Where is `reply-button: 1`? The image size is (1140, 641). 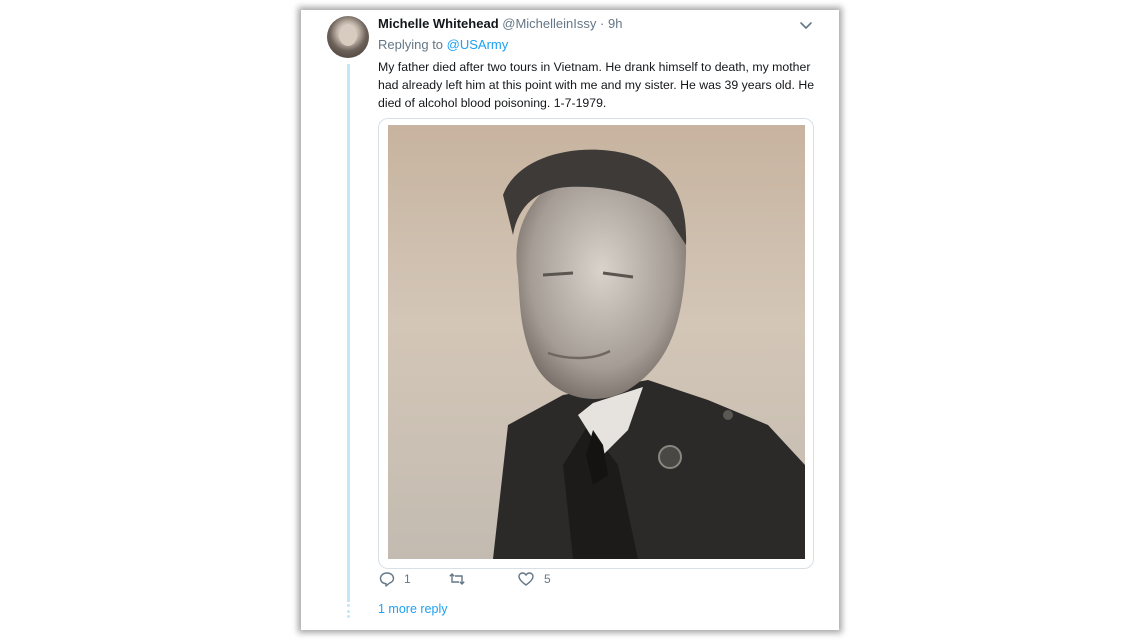
reply-button: 1 is located at coordinates (394, 579).